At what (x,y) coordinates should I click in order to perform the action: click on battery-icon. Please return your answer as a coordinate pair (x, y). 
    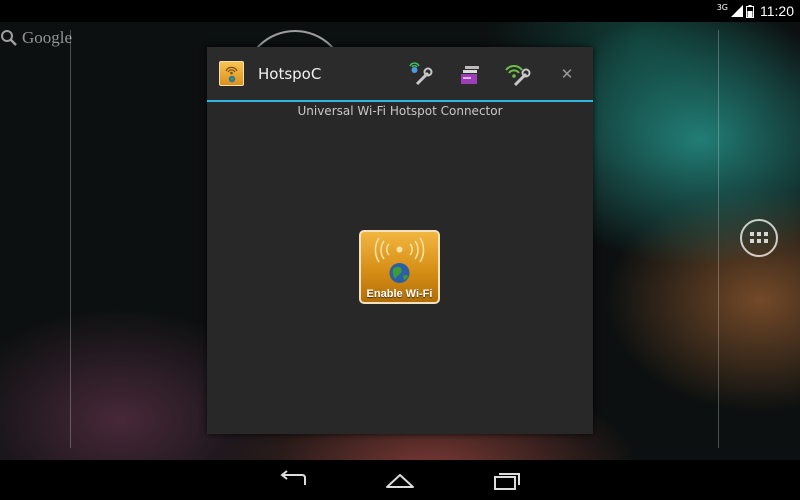
    Looking at the image, I should click on (750, 11).